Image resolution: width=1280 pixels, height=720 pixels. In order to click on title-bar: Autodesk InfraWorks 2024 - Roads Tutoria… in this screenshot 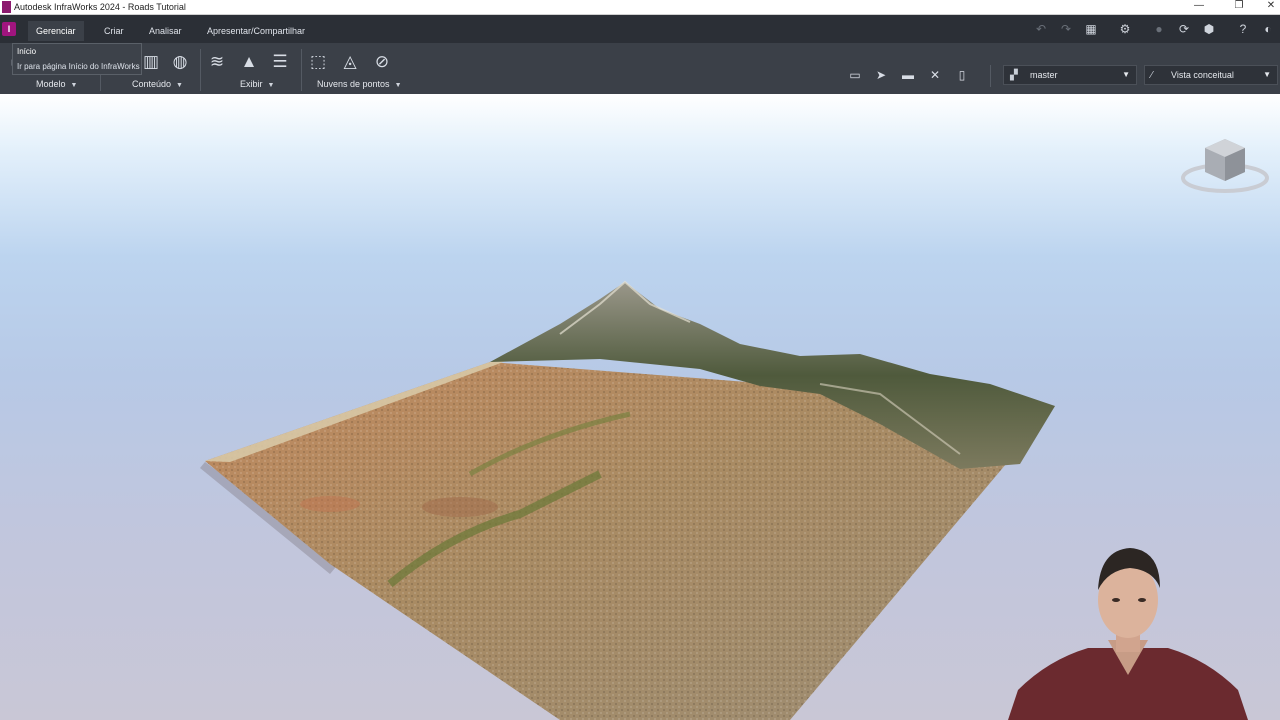, I will do `click(640, 7)`.